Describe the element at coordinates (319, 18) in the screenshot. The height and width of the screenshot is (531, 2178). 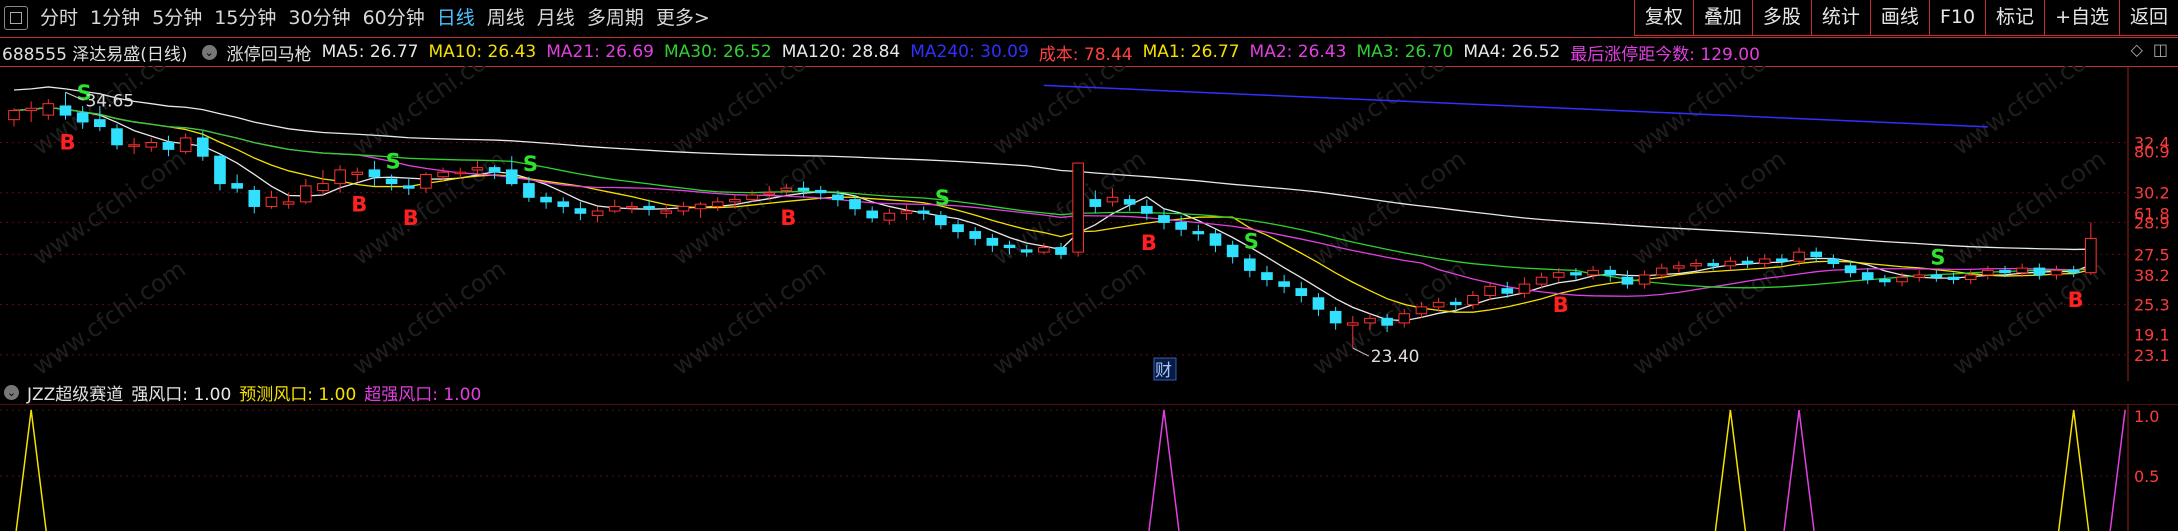
I see `period-tab: 30分钟` at that location.